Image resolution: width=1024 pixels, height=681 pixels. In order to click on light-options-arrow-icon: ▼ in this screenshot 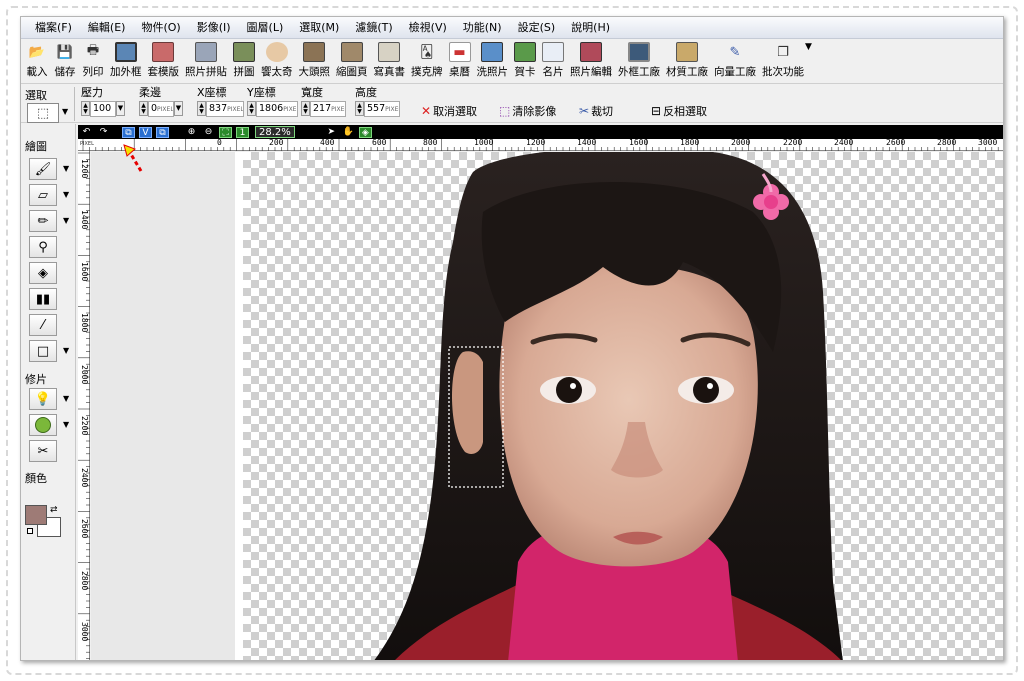, I will do `click(66, 398)`.